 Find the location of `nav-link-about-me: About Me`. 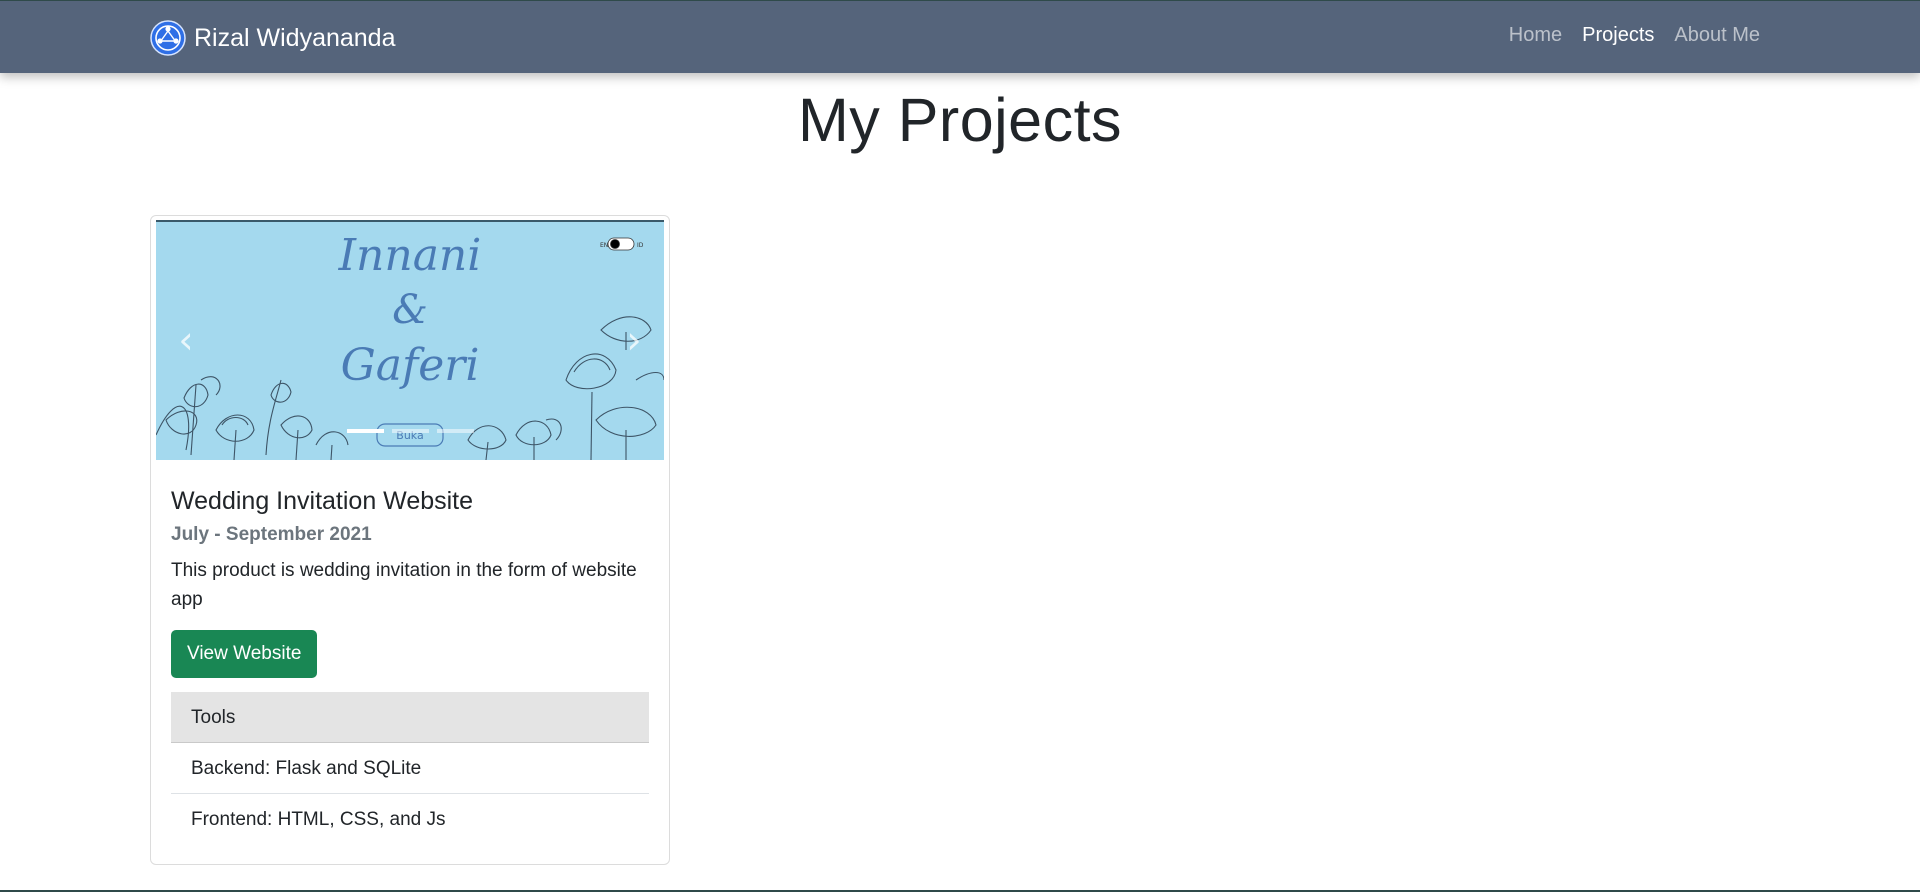

nav-link-about-me: About Me is located at coordinates (1717, 35).